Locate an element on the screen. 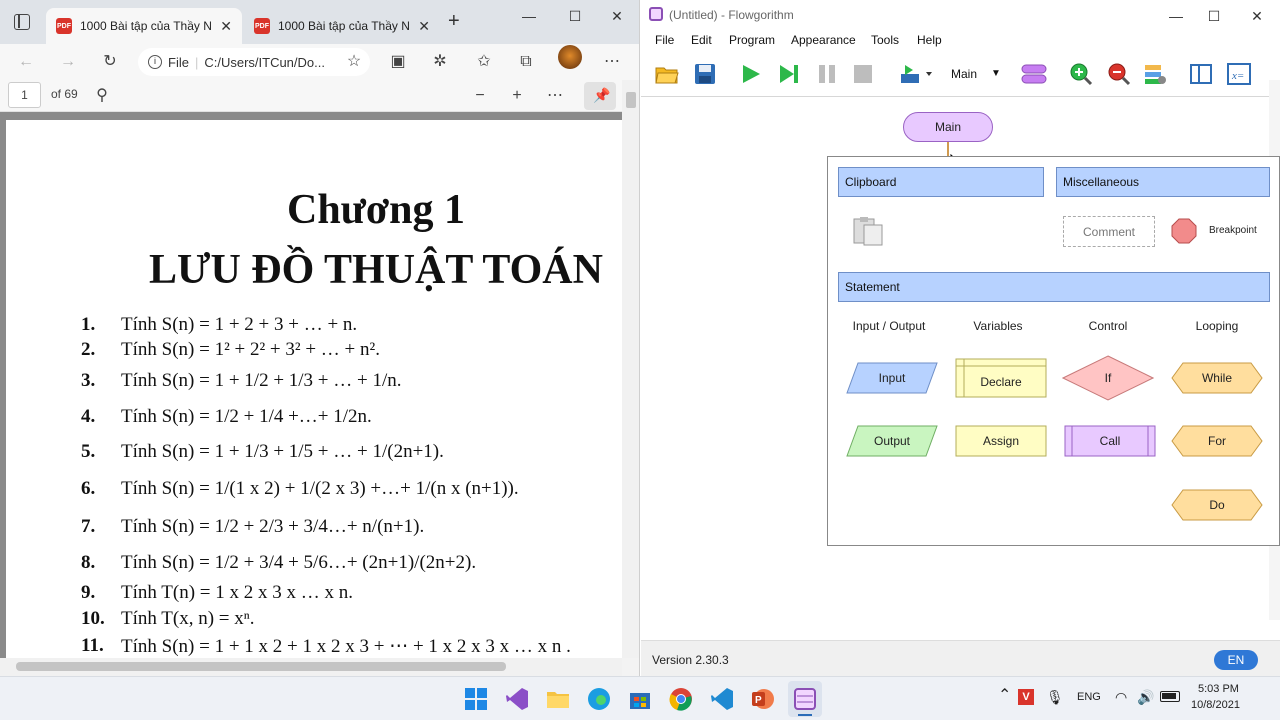  avatar is located at coordinates (570, 57).